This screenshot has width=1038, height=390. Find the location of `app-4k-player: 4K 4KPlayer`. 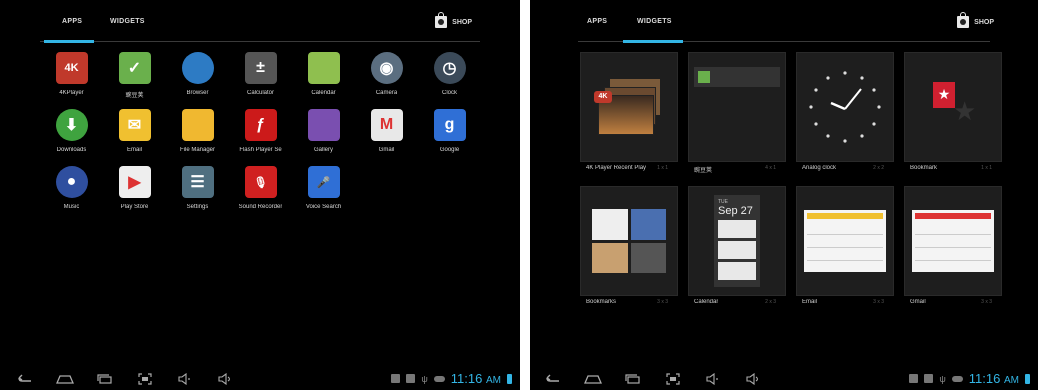

app-4k-player: 4K 4KPlayer is located at coordinates (71, 78).